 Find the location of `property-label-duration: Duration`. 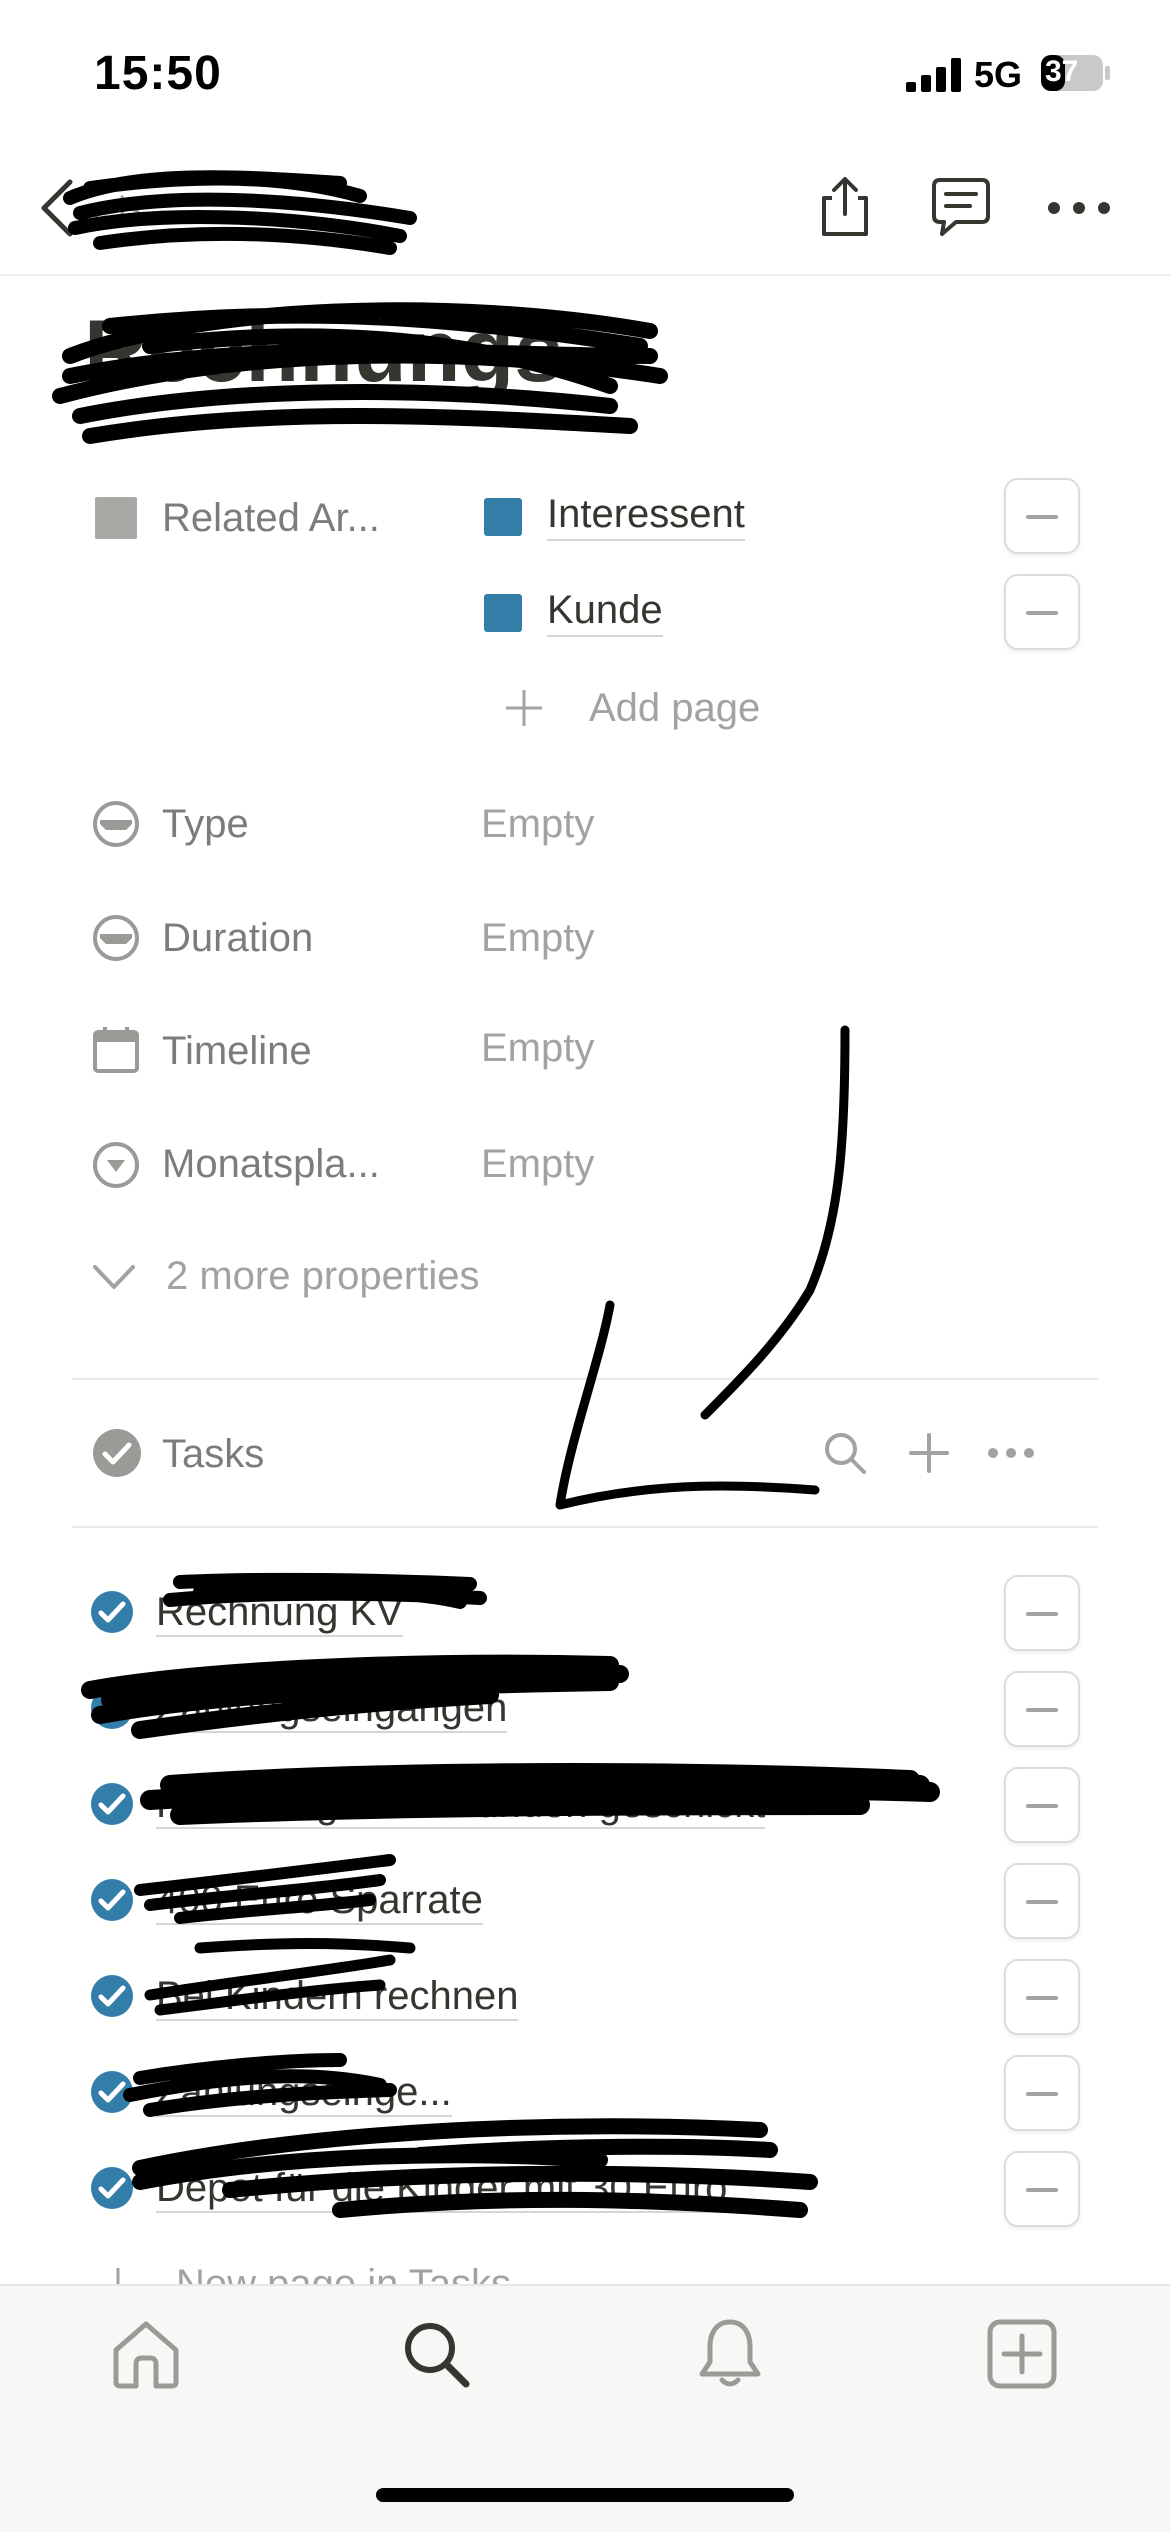

property-label-duration: Duration is located at coordinates (237, 938).